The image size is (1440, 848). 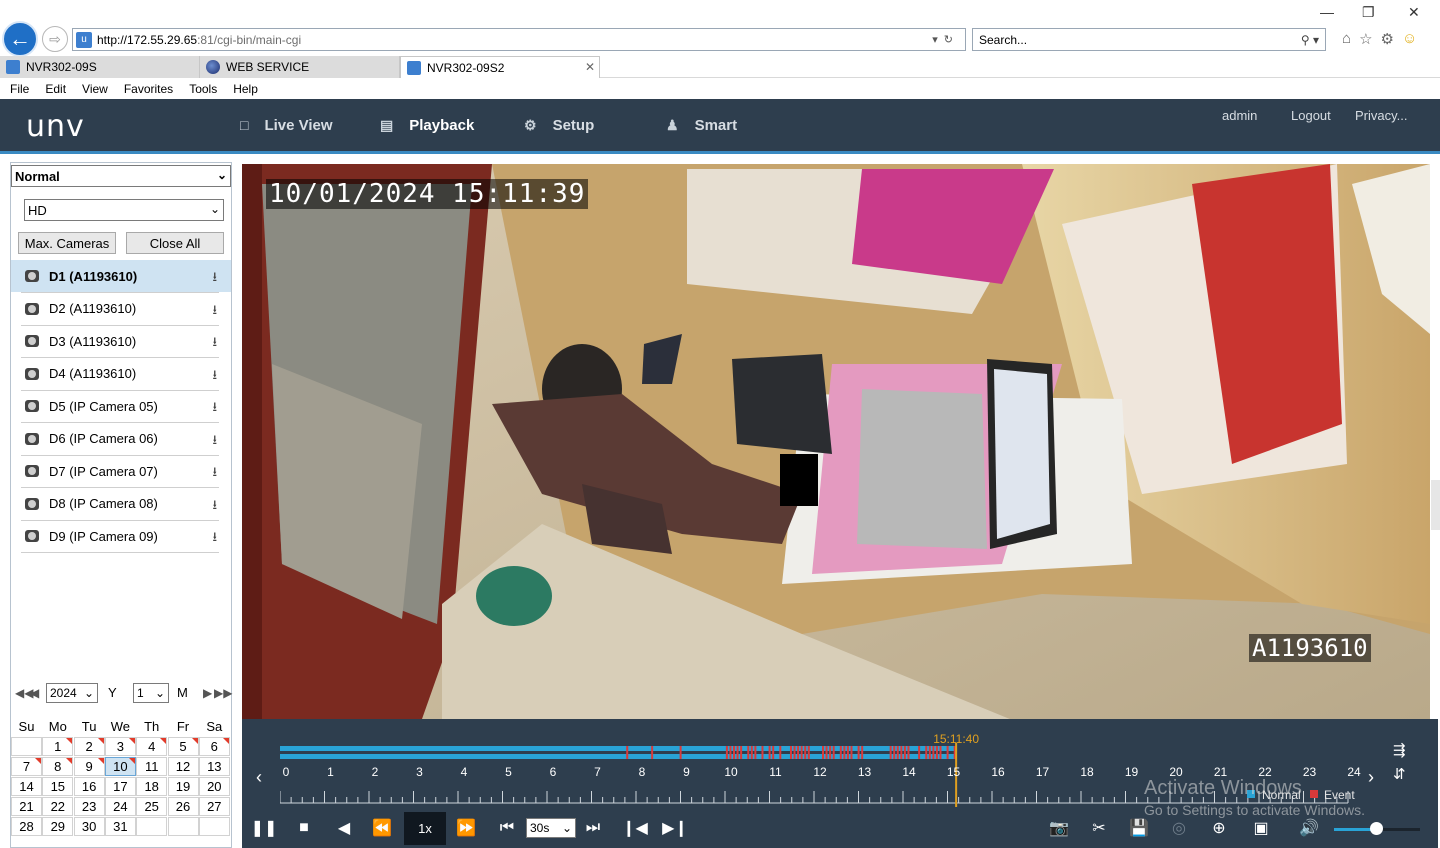 What do you see at coordinates (121, 374) in the screenshot?
I see `camera-item: D4 (A1193610) ⭳` at bounding box center [121, 374].